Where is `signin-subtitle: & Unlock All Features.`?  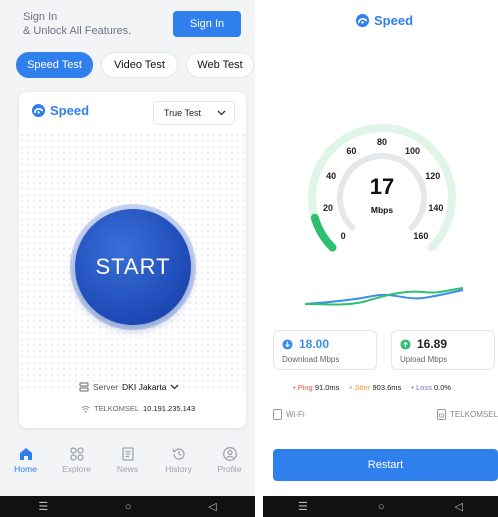
signin-subtitle: & Unlock All Features. is located at coordinates (77, 31).